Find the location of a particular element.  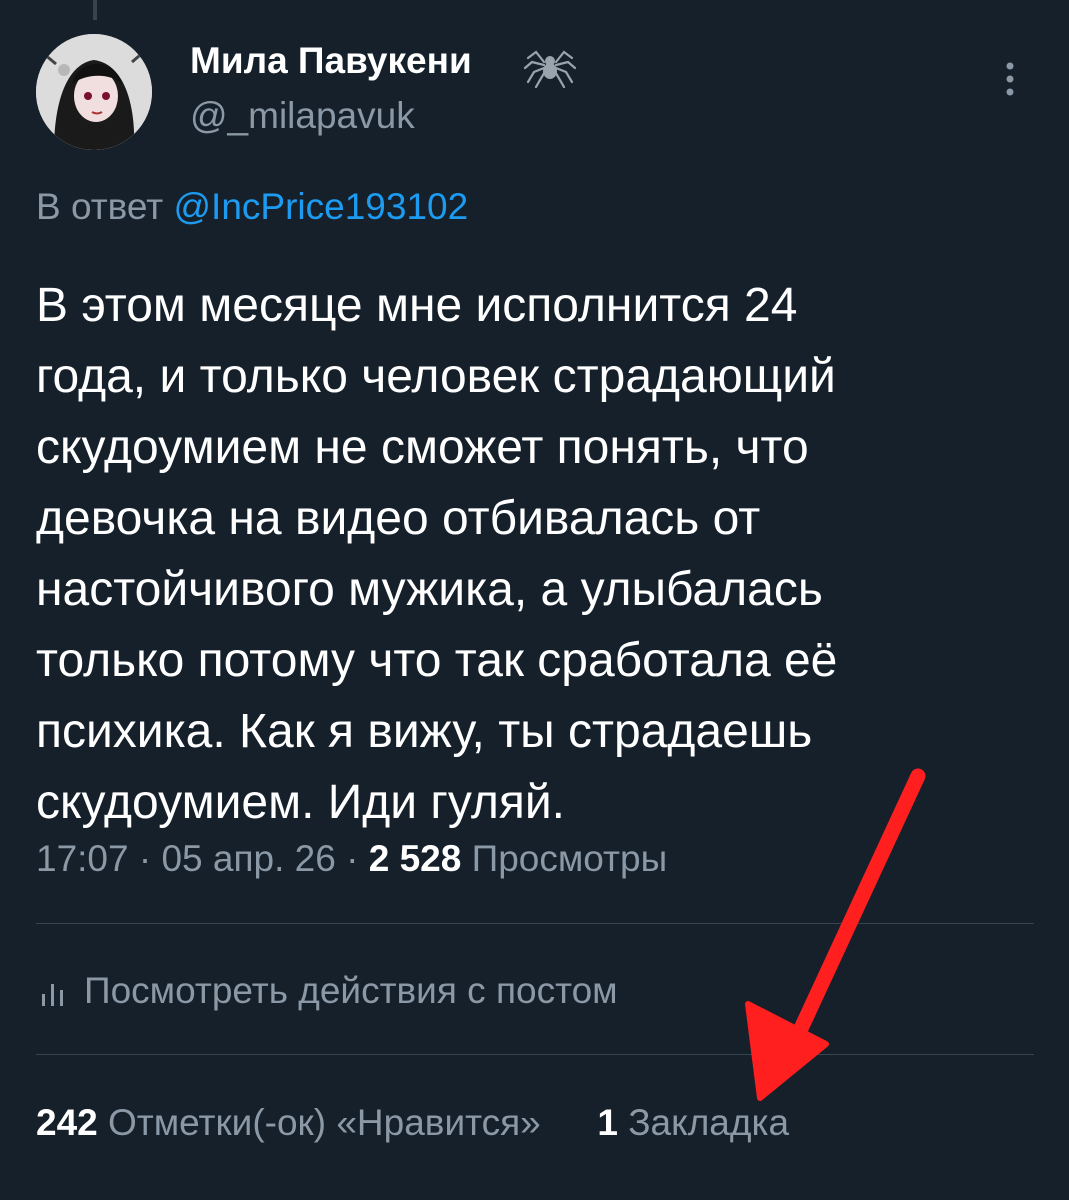

thread-connector-line is located at coordinates (95, 10).